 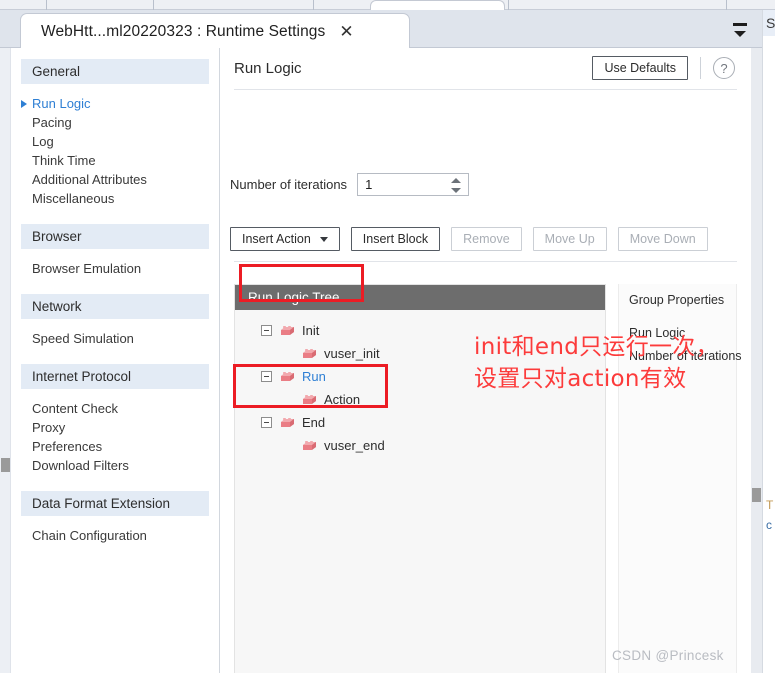 What do you see at coordinates (89, 179) in the screenshot?
I see `sidebar-item-label: Additional Attributes` at bounding box center [89, 179].